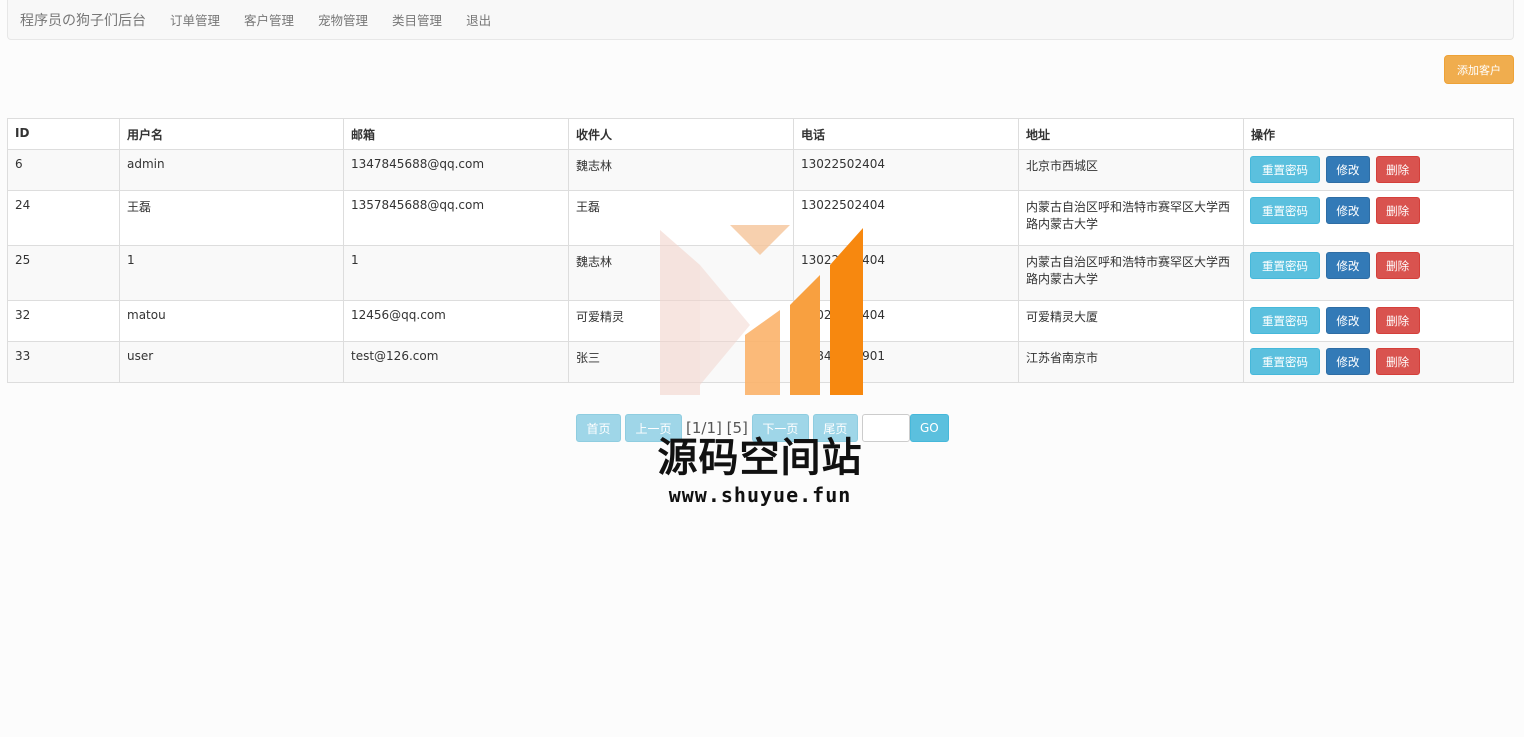 The image size is (1524, 737). What do you see at coordinates (63, 321) in the screenshot?
I see `cell-id: 32` at bounding box center [63, 321].